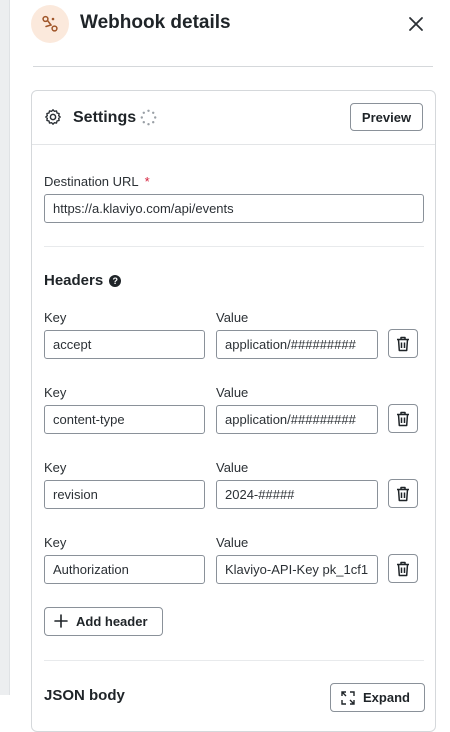 This screenshot has height=732, width=450. Describe the element at coordinates (5, 347) in the screenshot. I see `background-page-edge` at that location.